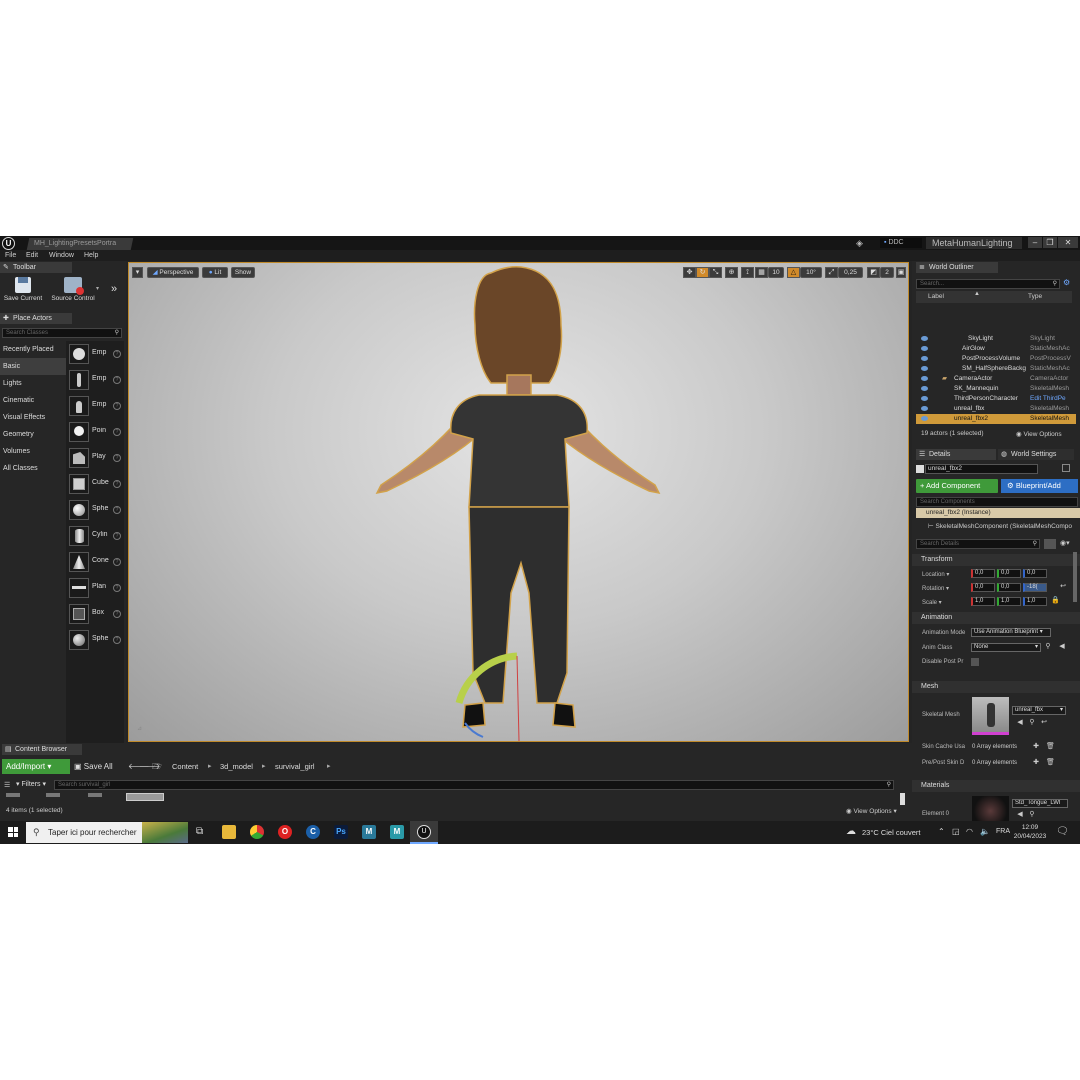 The image size is (1080, 1080). What do you see at coordinates (891, 832) in the screenshot?
I see `weather-text: 23°C Ciel couvert` at bounding box center [891, 832].